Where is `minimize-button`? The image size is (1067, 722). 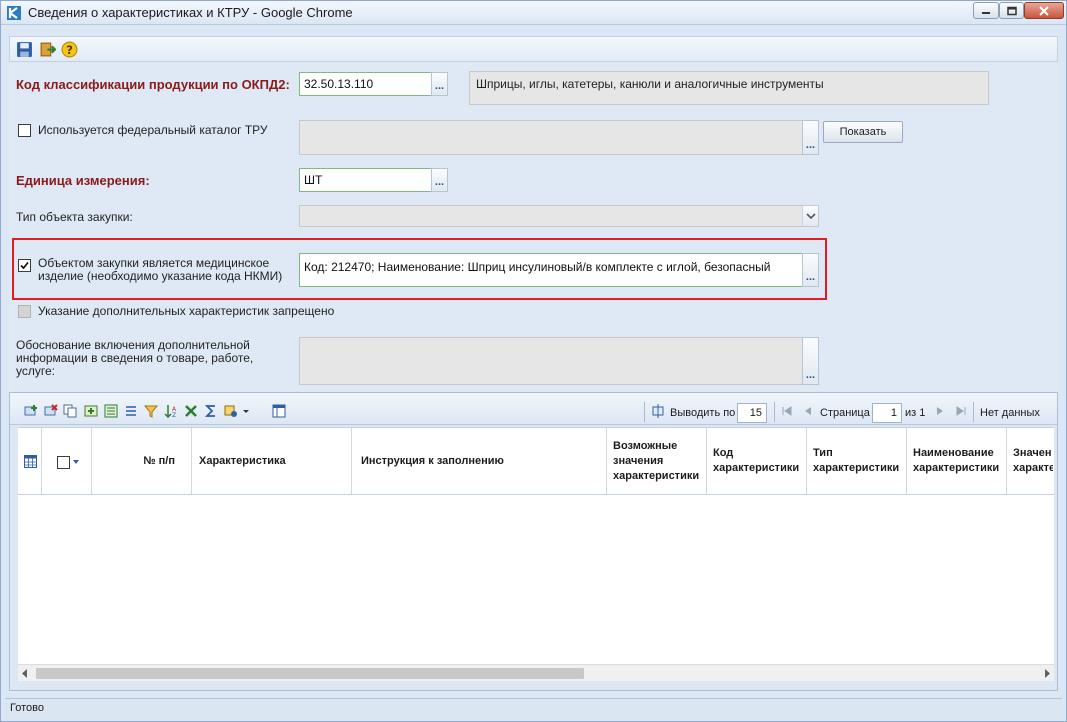 minimize-button is located at coordinates (986, 10).